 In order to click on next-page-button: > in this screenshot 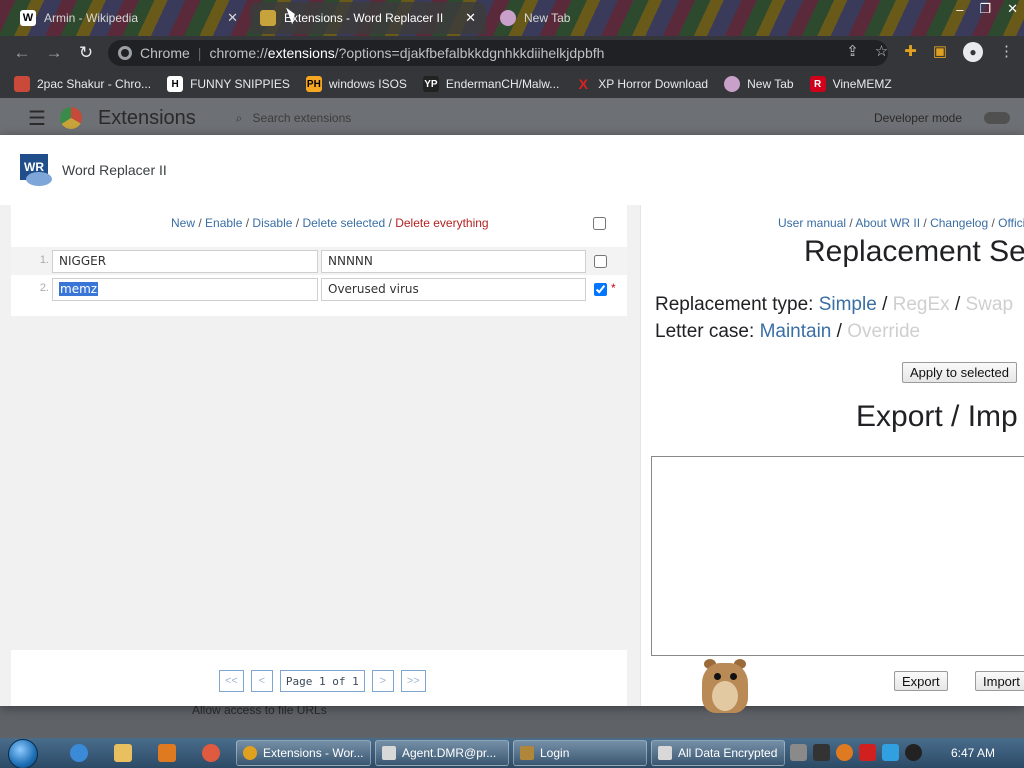, I will do `click(382, 681)`.